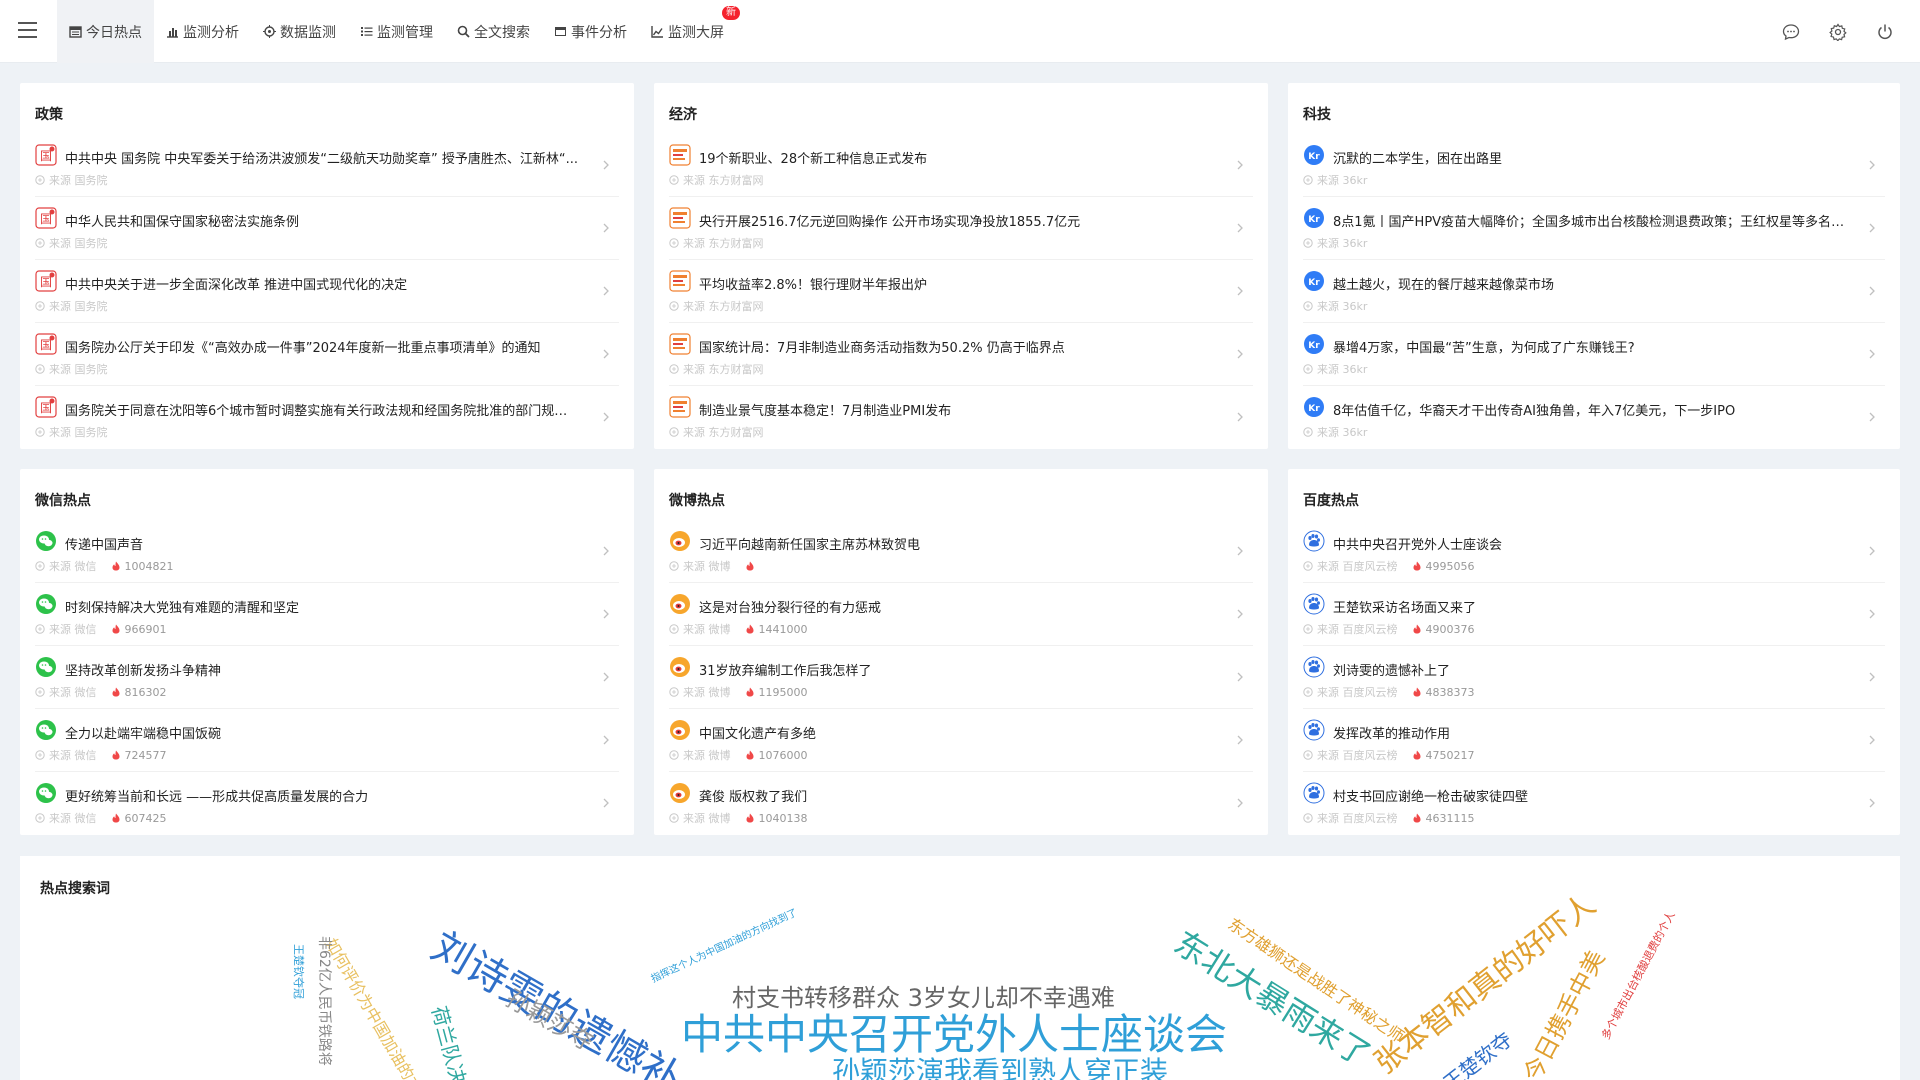 The width and height of the screenshot is (1920, 1080). I want to click on list-item: 19个新职业、28个新工种信息正式发布 来源 东方财富网, so click(961, 165).